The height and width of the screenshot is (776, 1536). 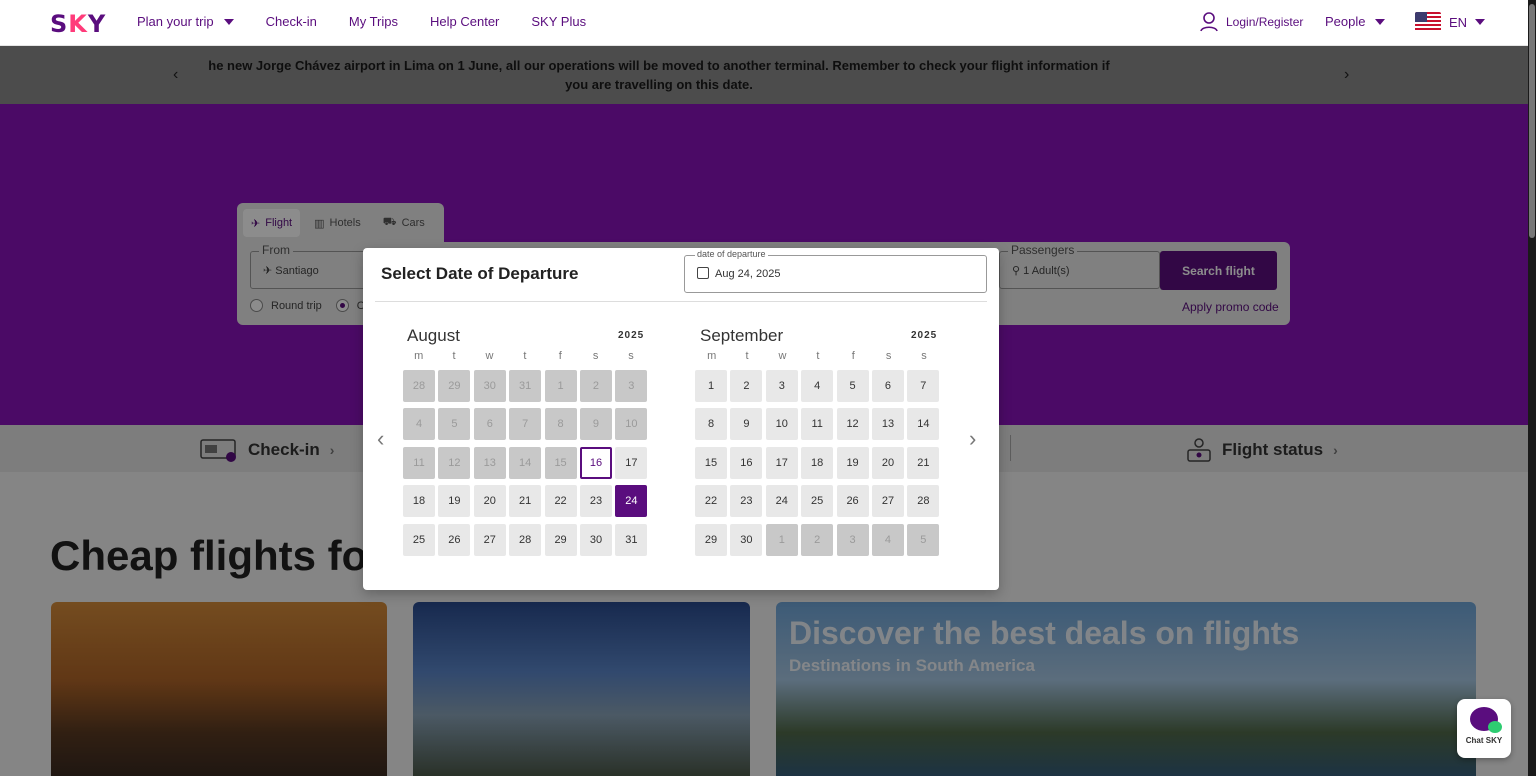 I want to click on calendar-day: 14, so click(x=923, y=424).